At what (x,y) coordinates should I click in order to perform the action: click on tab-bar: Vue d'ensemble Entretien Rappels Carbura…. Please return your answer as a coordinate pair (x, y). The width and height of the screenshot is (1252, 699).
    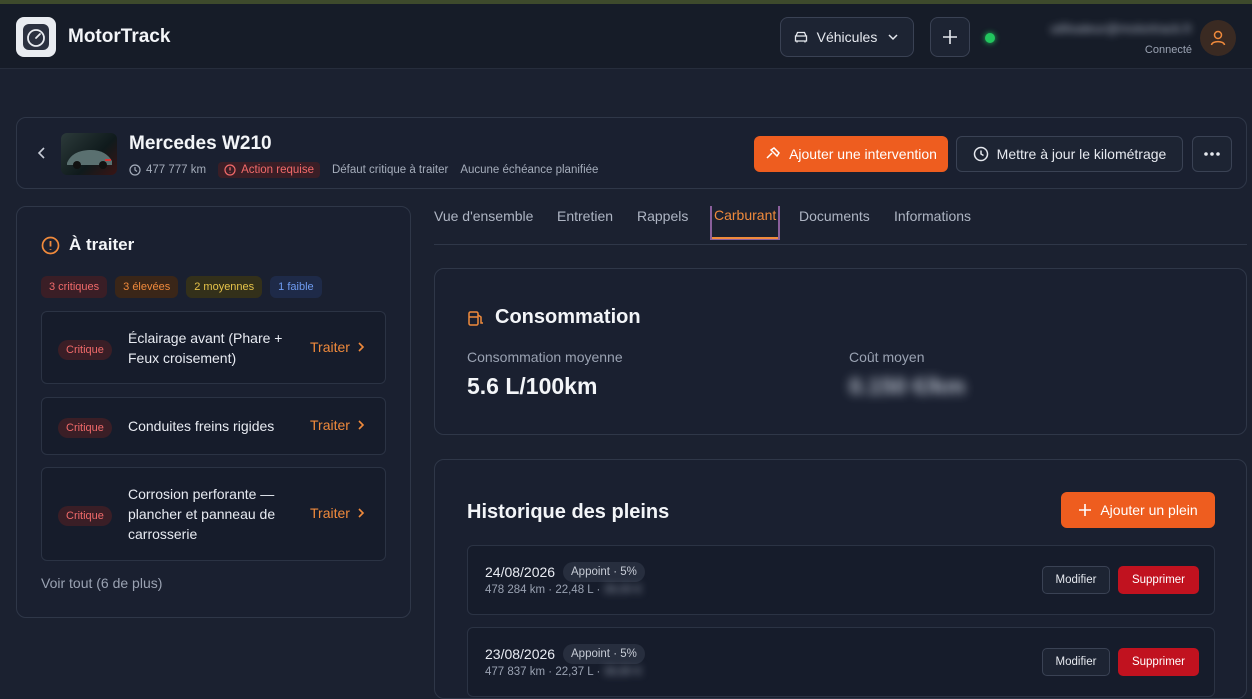
    Looking at the image, I should click on (840, 225).